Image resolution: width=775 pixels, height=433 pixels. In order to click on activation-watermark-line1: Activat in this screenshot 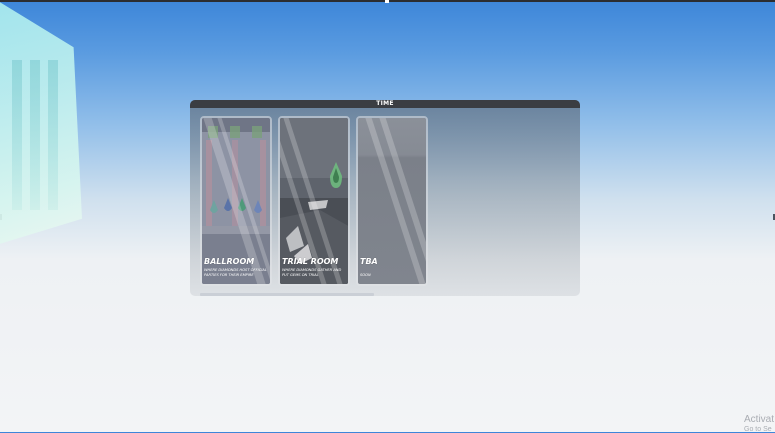, I will do `click(759, 419)`.